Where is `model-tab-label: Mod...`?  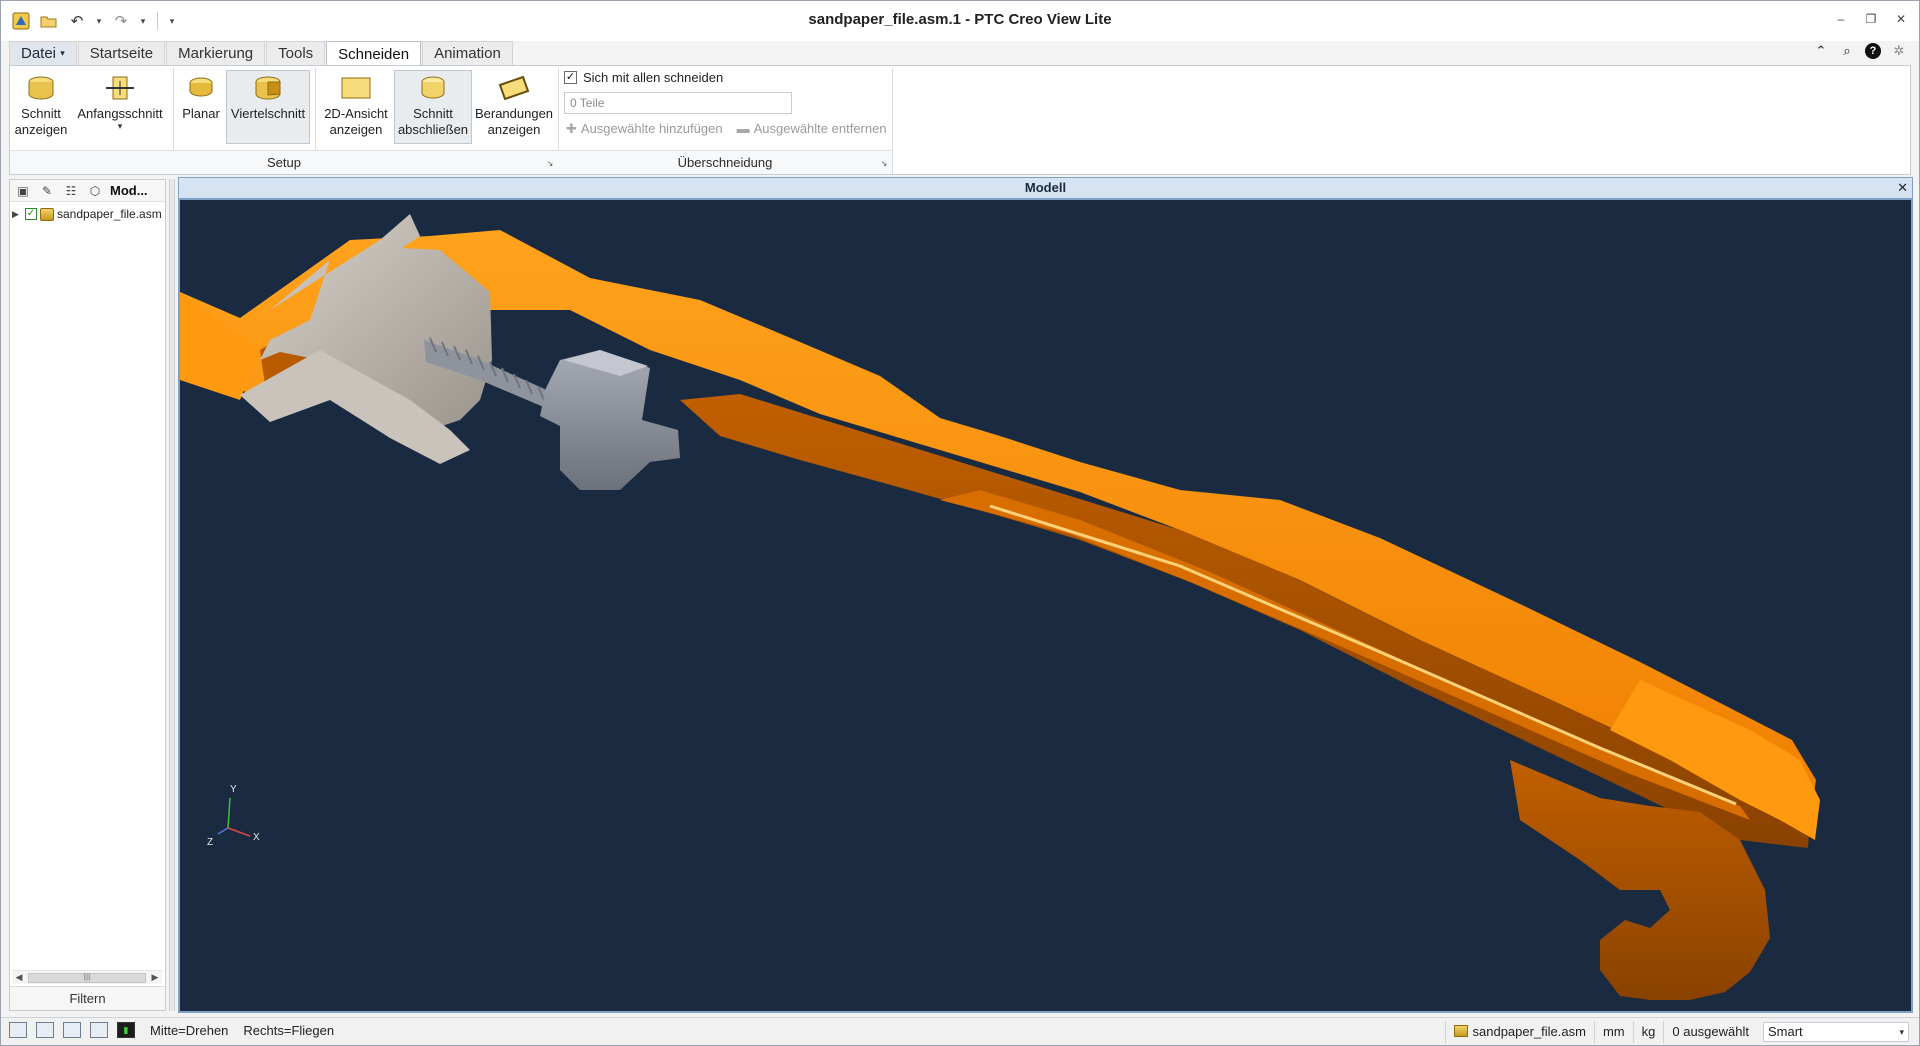
model-tab-label: Mod... is located at coordinates (129, 190).